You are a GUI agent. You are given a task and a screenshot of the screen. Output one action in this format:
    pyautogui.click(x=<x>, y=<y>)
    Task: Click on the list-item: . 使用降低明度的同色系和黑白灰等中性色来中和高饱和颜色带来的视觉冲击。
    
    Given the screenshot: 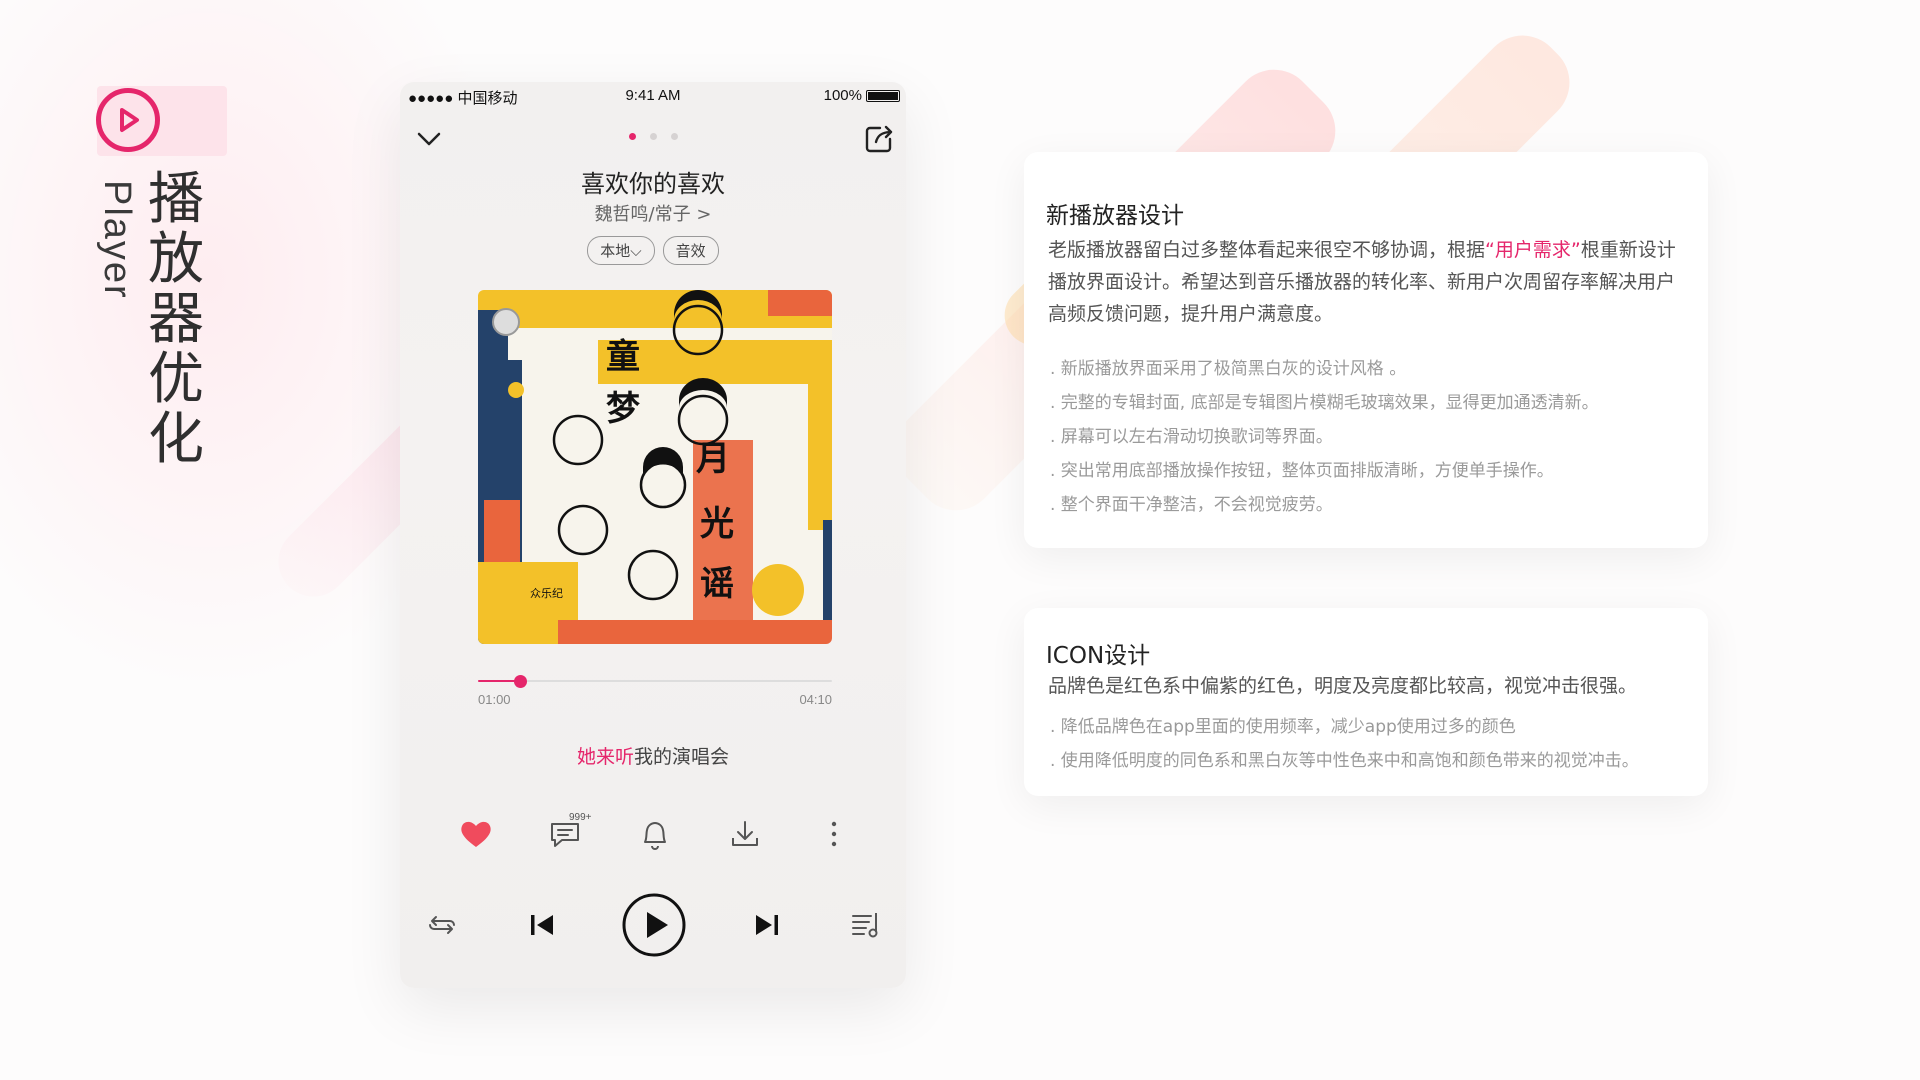 What is the action you would take?
    pyautogui.click(x=1344, y=761)
    